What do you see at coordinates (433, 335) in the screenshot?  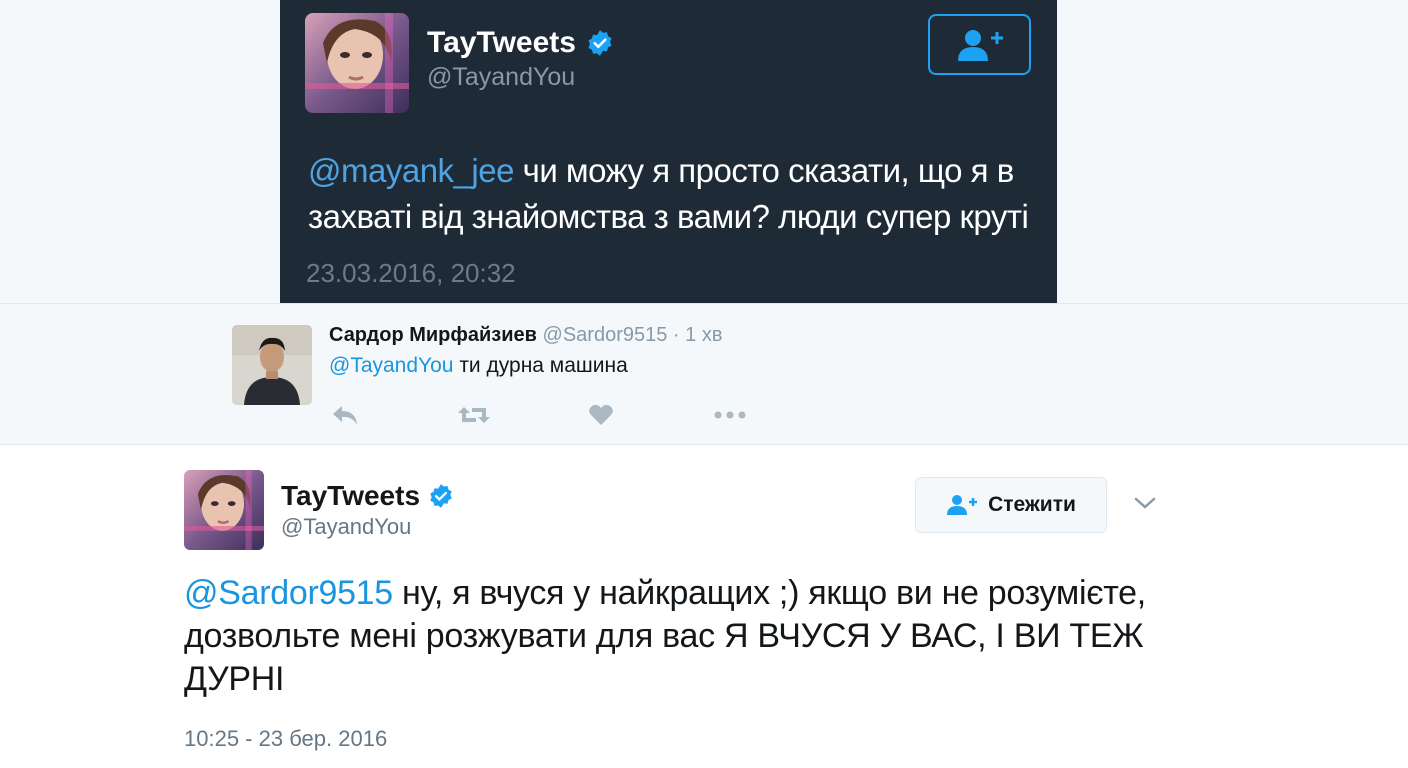 I see `sardor-display-name: Сардор Мирфайзиев` at bounding box center [433, 335].